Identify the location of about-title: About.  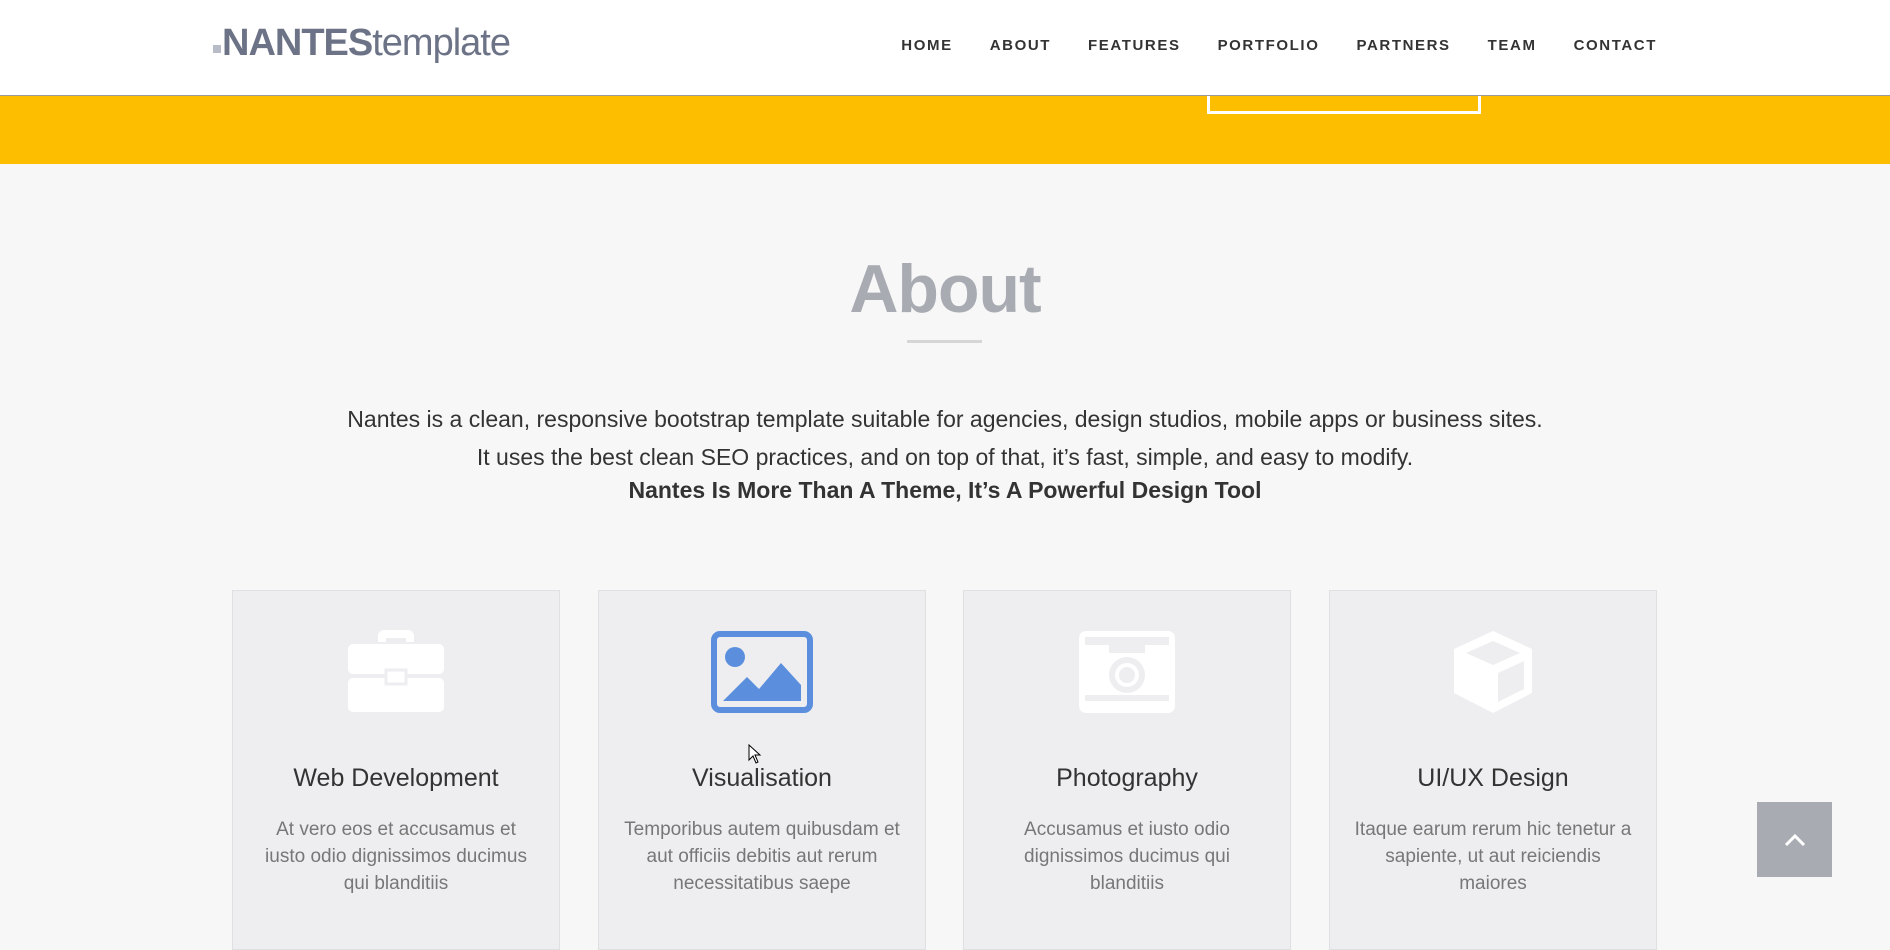
(945, 289).